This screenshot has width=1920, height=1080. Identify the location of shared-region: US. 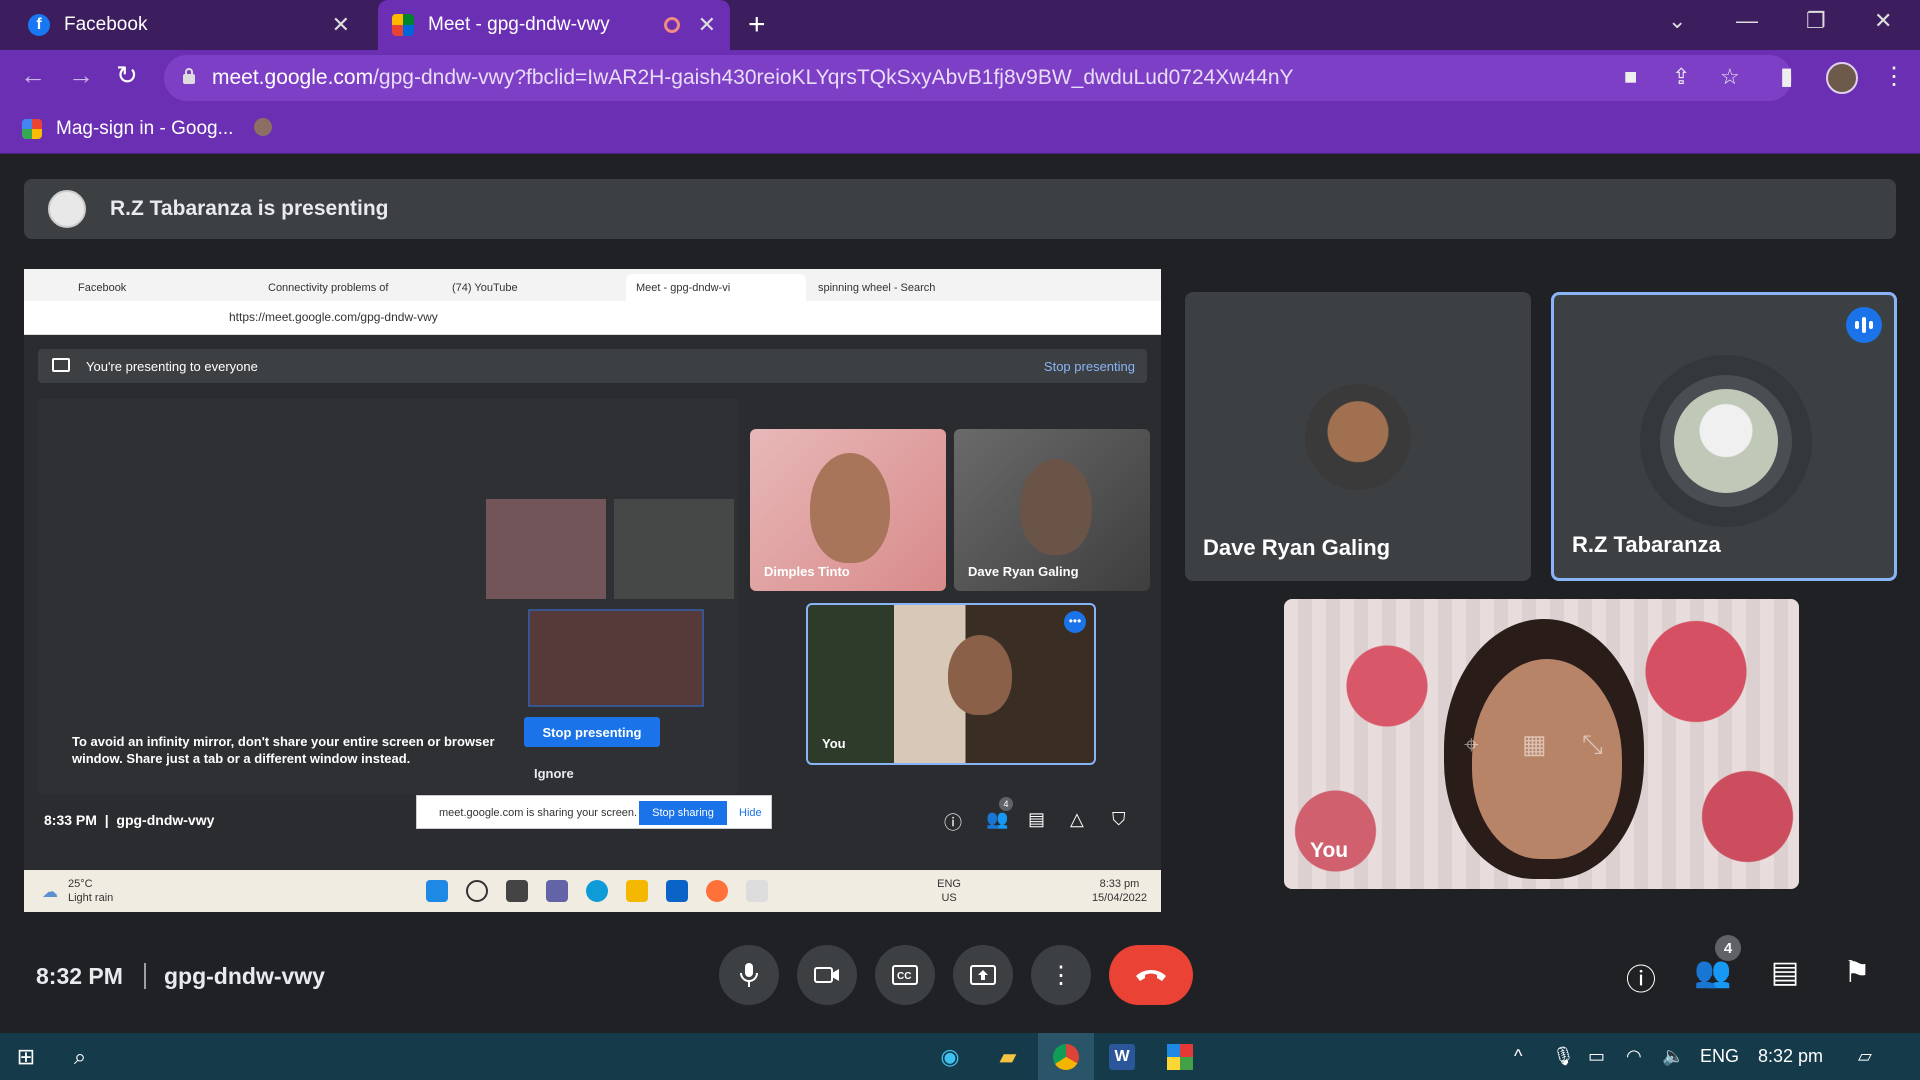
(949, 898).